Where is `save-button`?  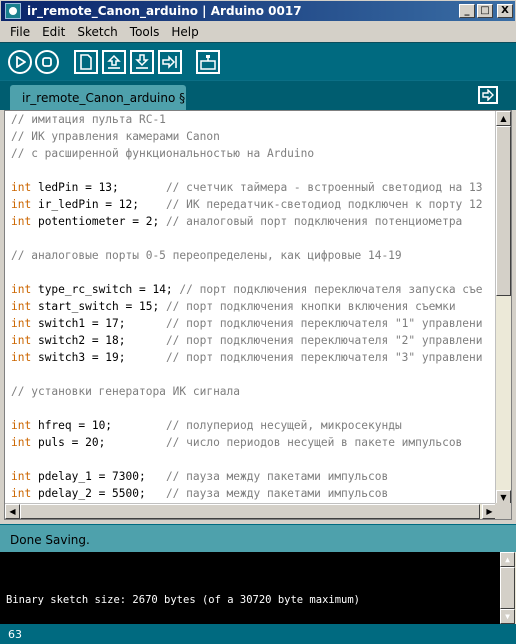
save-button is located at coordinates (142, 61).